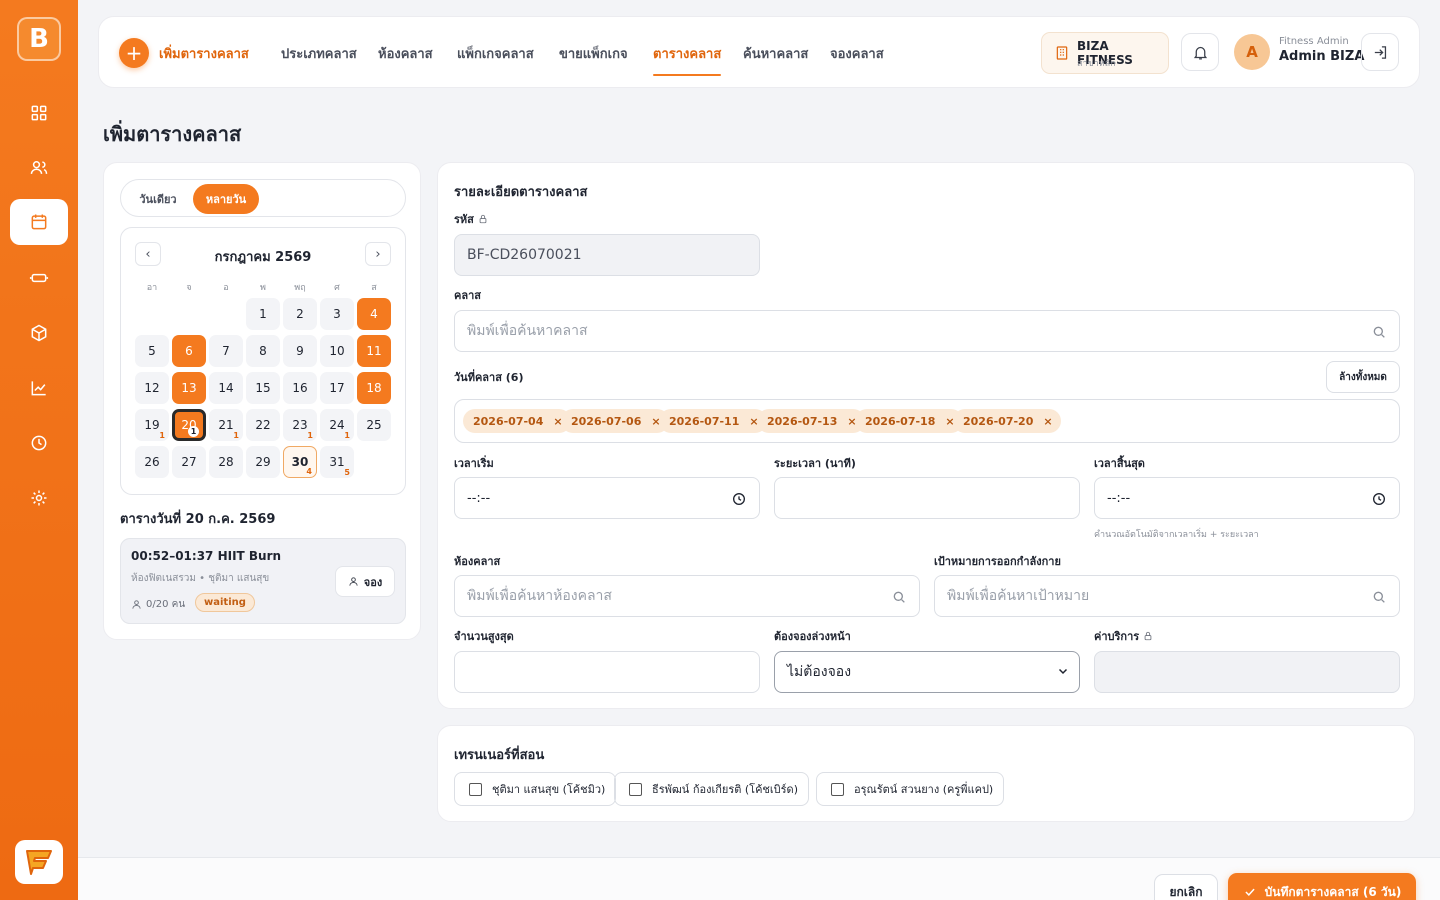 This screenshot has width=1440, height=900. What do you see at coordinates (337, 425) in the screenshot?
I see `calendar-day: 24 1` at bounding box center [337, 425].